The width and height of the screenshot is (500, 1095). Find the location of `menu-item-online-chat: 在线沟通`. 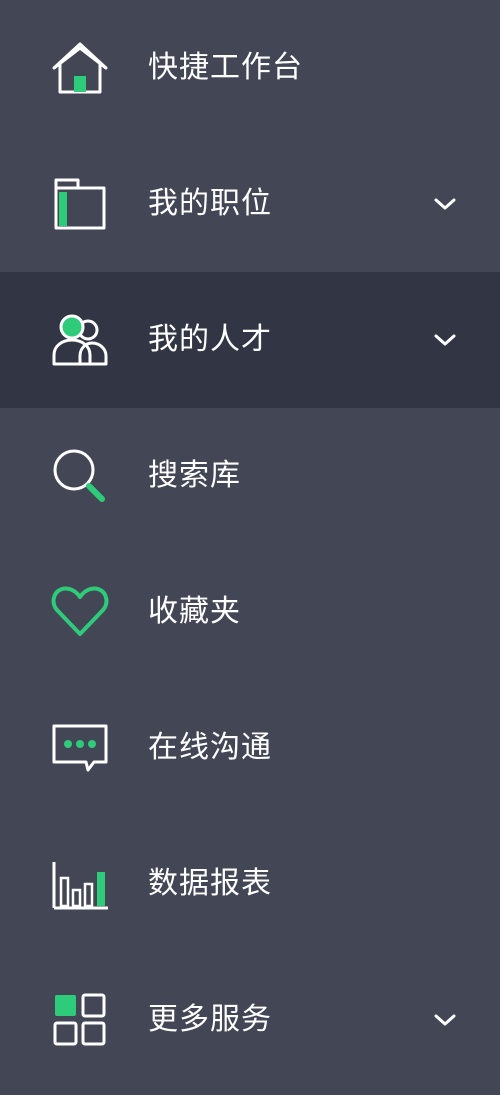

menu-item-online-chat: 在线沟通 is located at coordinates (250, 748).